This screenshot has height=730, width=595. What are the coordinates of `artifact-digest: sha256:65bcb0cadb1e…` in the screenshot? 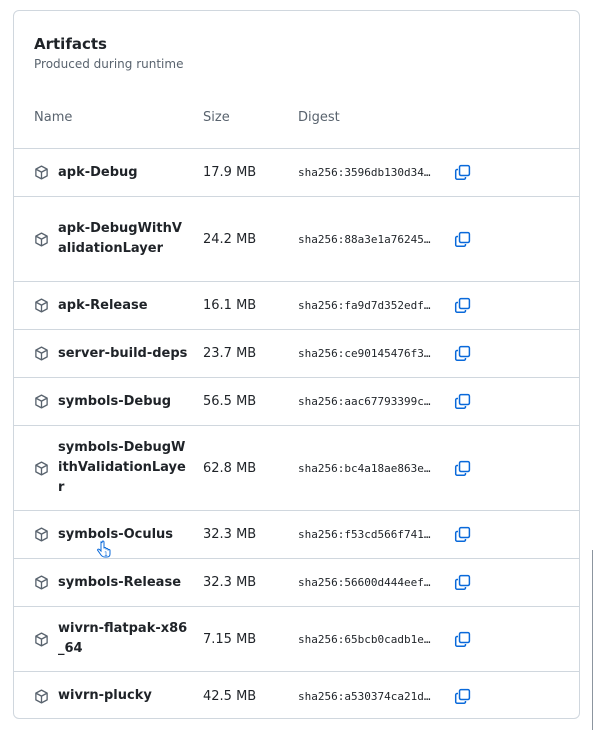 It's located at (364, 639).